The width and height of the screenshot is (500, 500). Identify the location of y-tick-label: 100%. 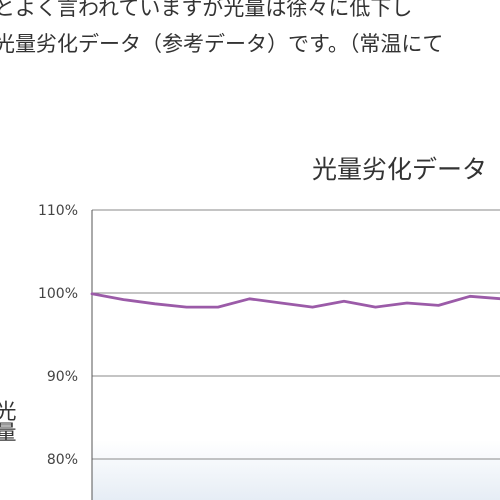
(58, 294).